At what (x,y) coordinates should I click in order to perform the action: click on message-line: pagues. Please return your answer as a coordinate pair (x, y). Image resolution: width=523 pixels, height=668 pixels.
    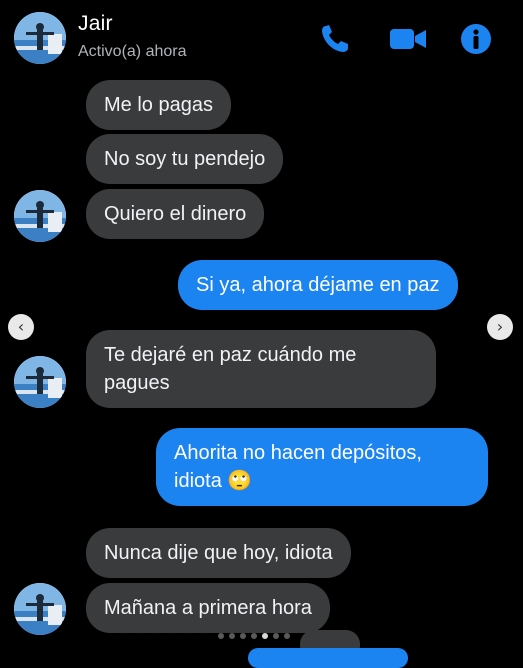
    Looking at the image, I should click on (137, 383).